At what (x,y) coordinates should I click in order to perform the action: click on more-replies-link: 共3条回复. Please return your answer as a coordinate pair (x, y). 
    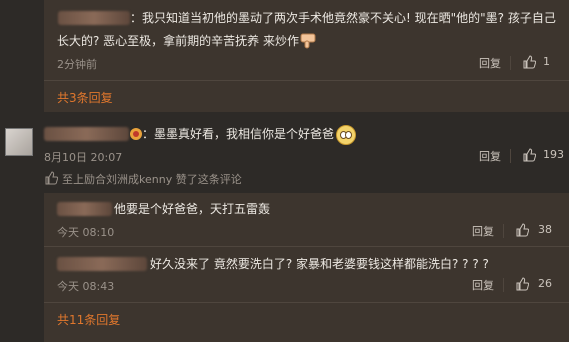
    Looking at the image, I should click on (85, 97).